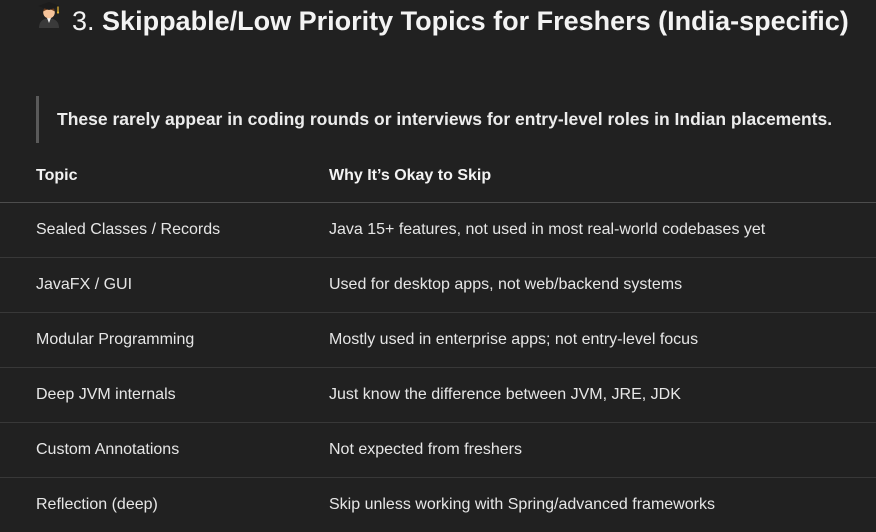  I want to click on section-number: 3., so click(83, 21).